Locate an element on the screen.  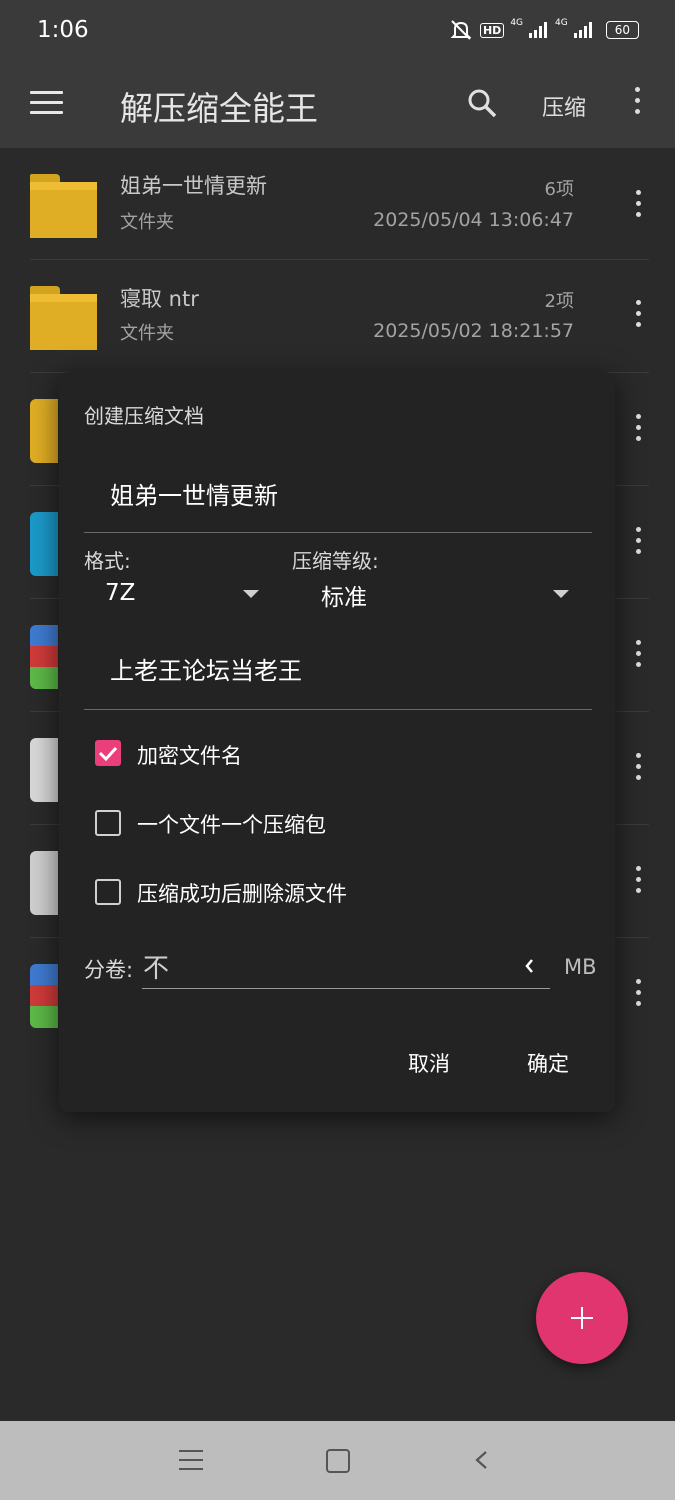
volume-unit: MB is located at coordinates (580, 967).